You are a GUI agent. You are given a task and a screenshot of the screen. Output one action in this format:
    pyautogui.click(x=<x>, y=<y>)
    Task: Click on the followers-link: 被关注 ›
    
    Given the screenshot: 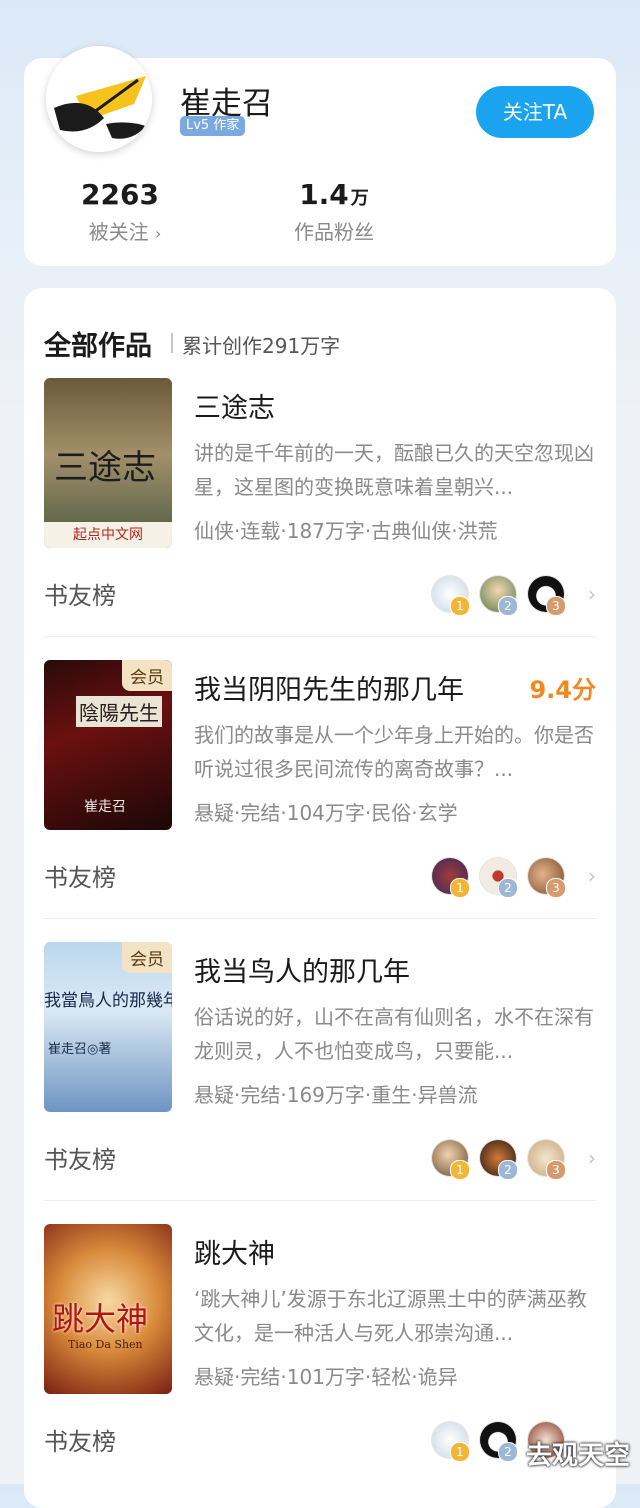 What is the action you would take?
    pyautogui.click(x=125, y=230)
    